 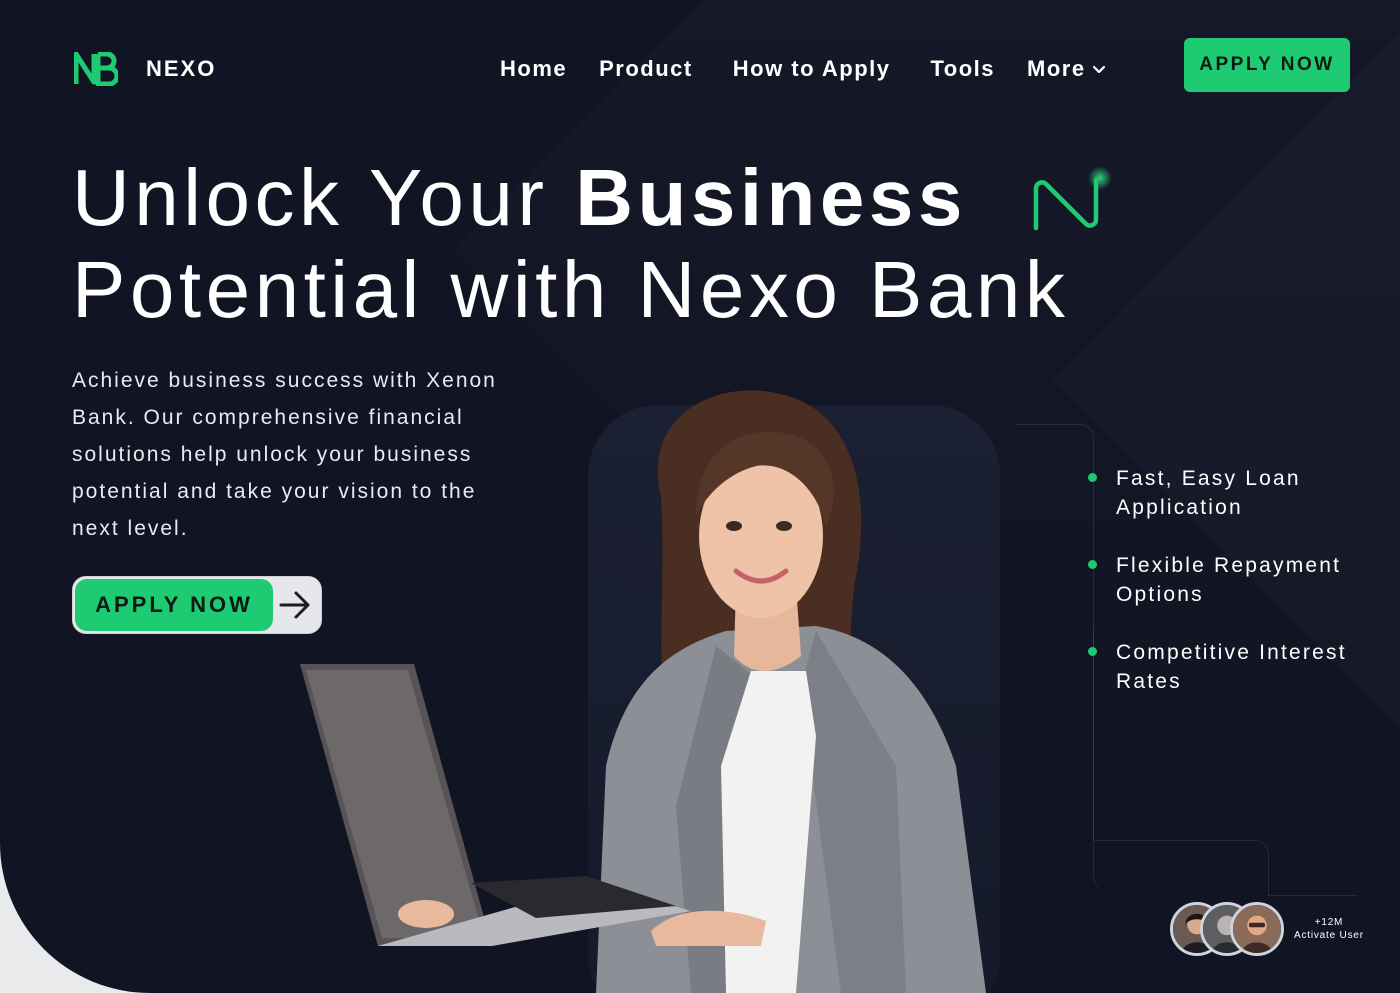 I want to click on apply-now-hero-button: APPLY NOW, so click(x=197, y=605).